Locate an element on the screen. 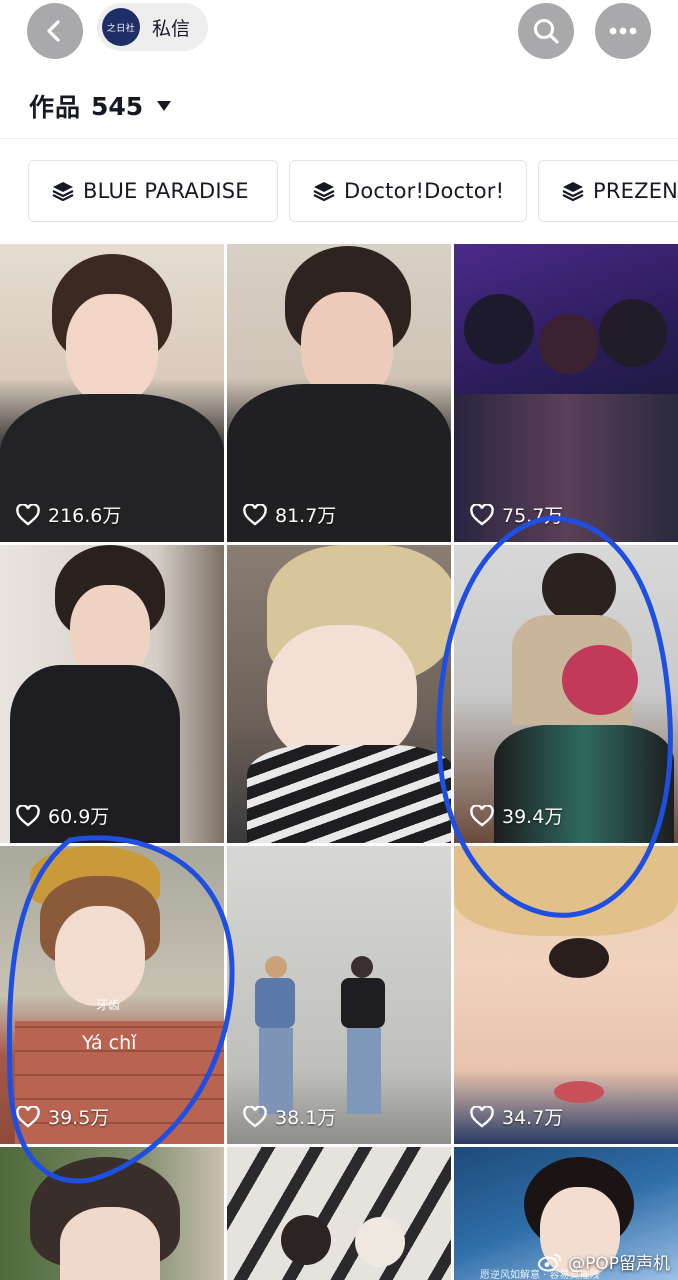 This screenshot has width=678, height=1280. collection-blue-paradise: BLUE PARADISE is located at coordinates (153, 191).